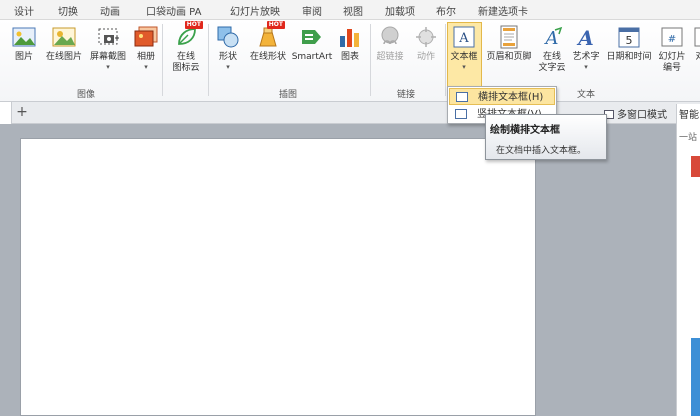  What do you see at coordinates (525, 130) in the screenshot?
I see `tooltip-title: 绘制横排文本框` at bounding box center [525, 130].